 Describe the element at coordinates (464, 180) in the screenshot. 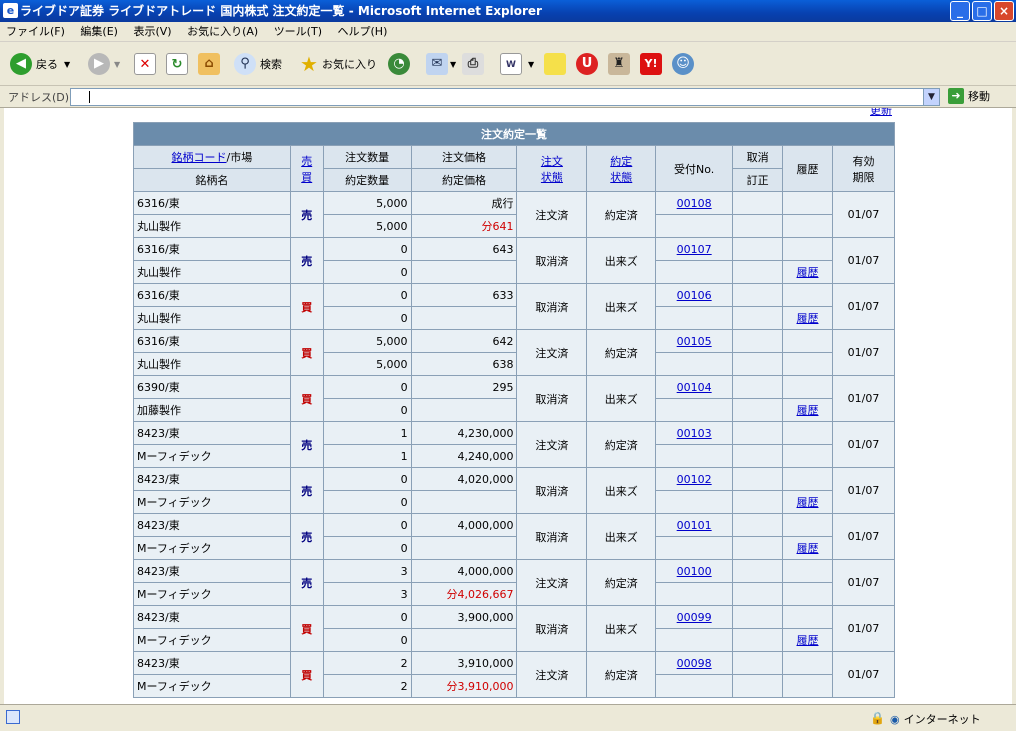

I see `header-exec-price: 約定価格` at that location.